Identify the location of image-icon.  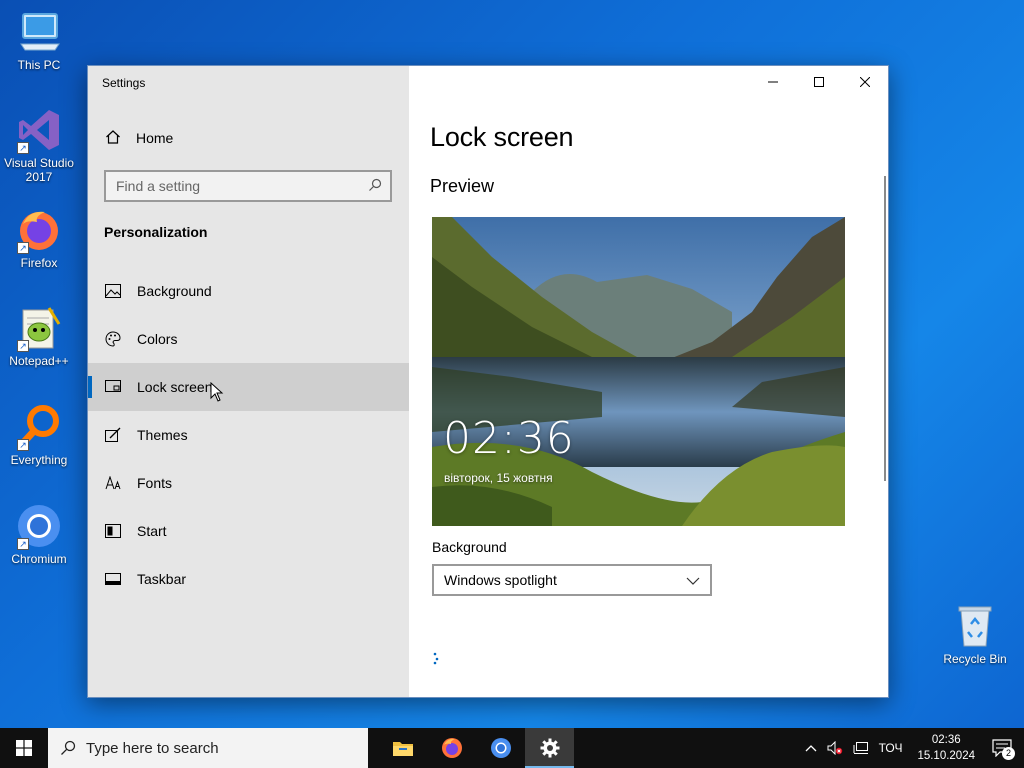
(113, 291).